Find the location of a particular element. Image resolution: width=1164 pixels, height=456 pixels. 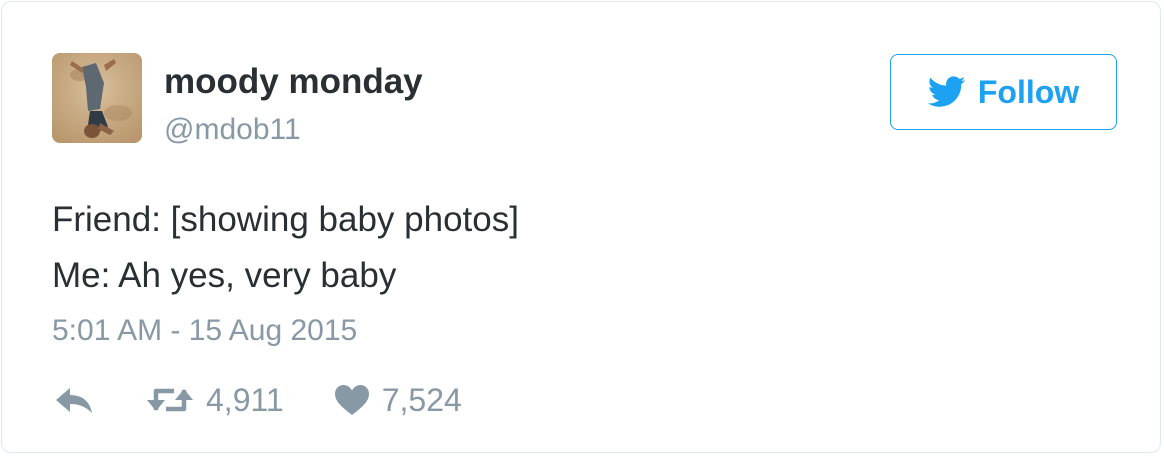

follow-button: Follow is located at coordinates (1003, 92).